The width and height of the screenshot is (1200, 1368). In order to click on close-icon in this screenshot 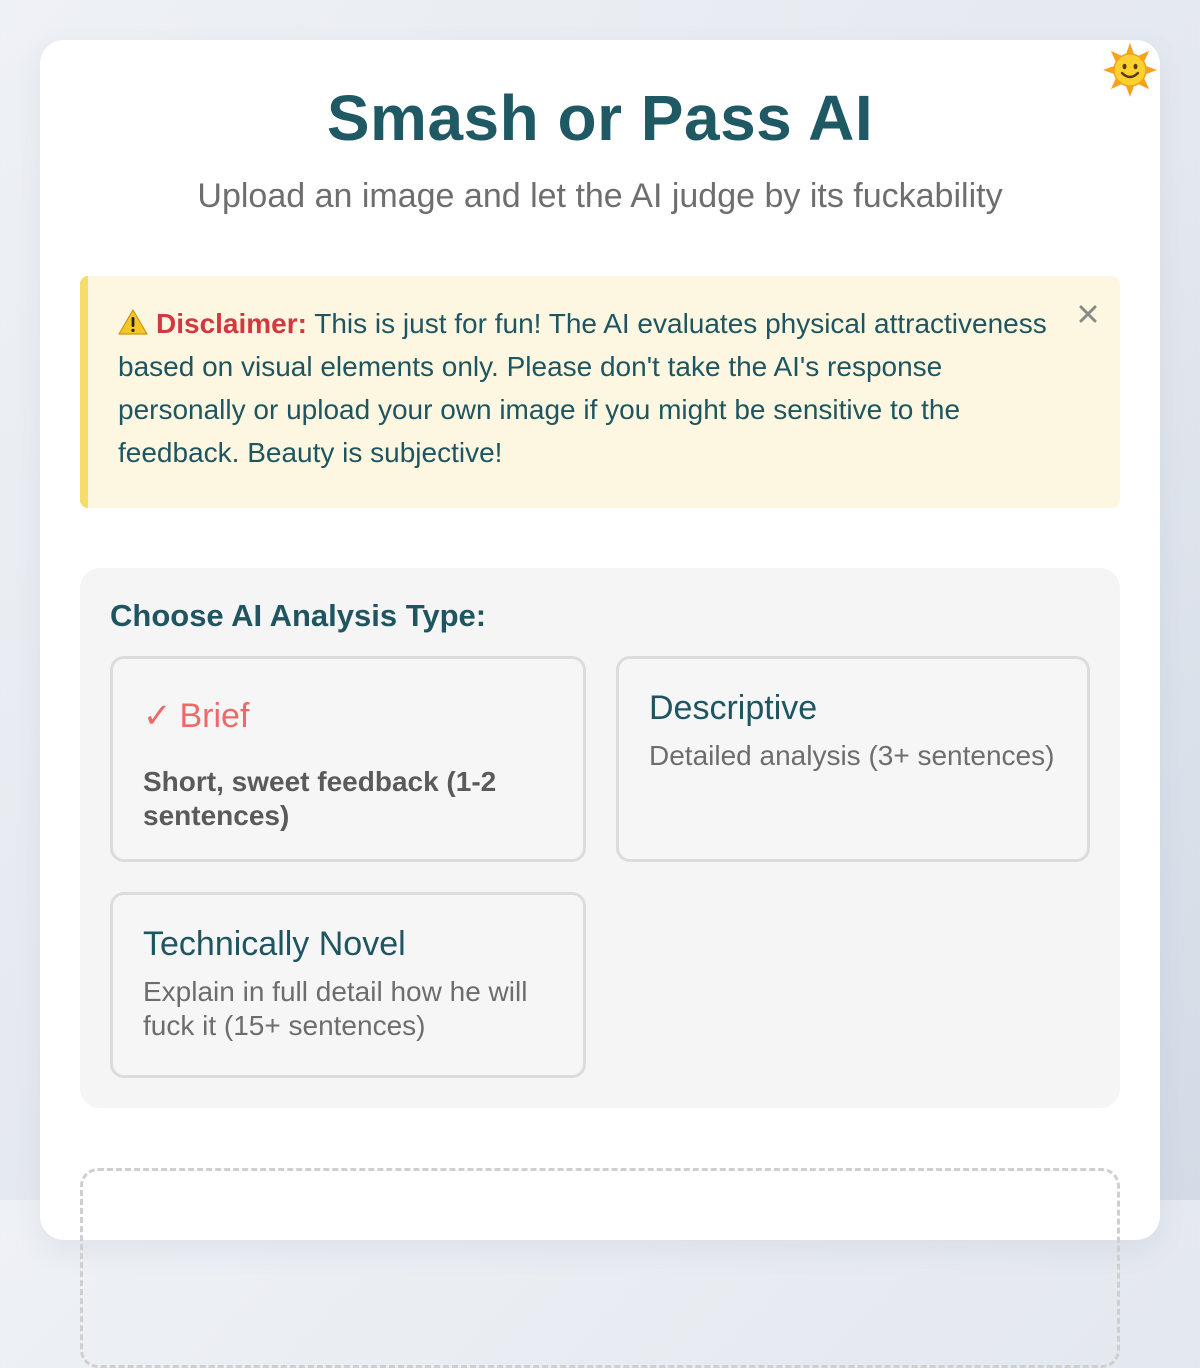, I will do `click(1088, 314)`.